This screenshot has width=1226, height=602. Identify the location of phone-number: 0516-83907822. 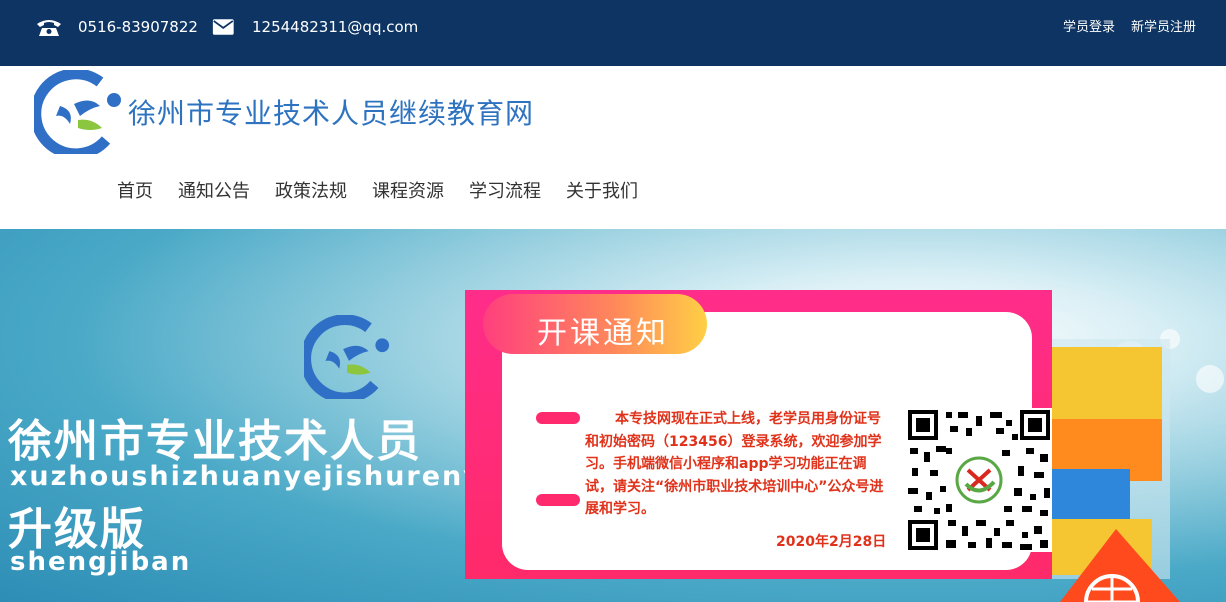
(138, 27).